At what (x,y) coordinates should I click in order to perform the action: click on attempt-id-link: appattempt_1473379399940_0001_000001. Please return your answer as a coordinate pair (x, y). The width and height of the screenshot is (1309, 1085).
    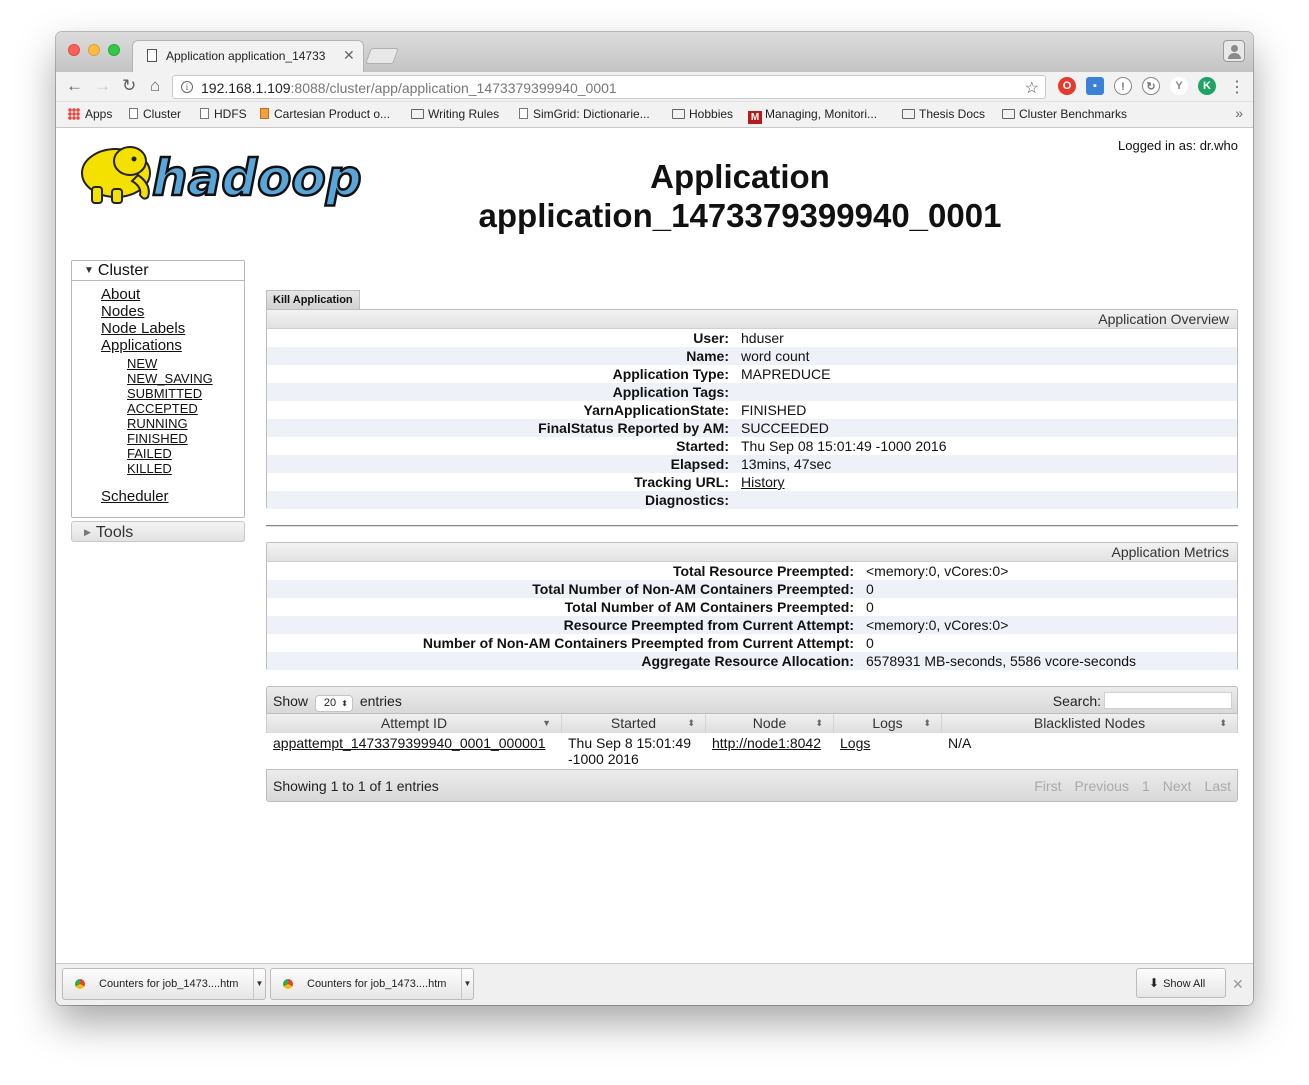
    Looking at the image, I should click on (409, 743).